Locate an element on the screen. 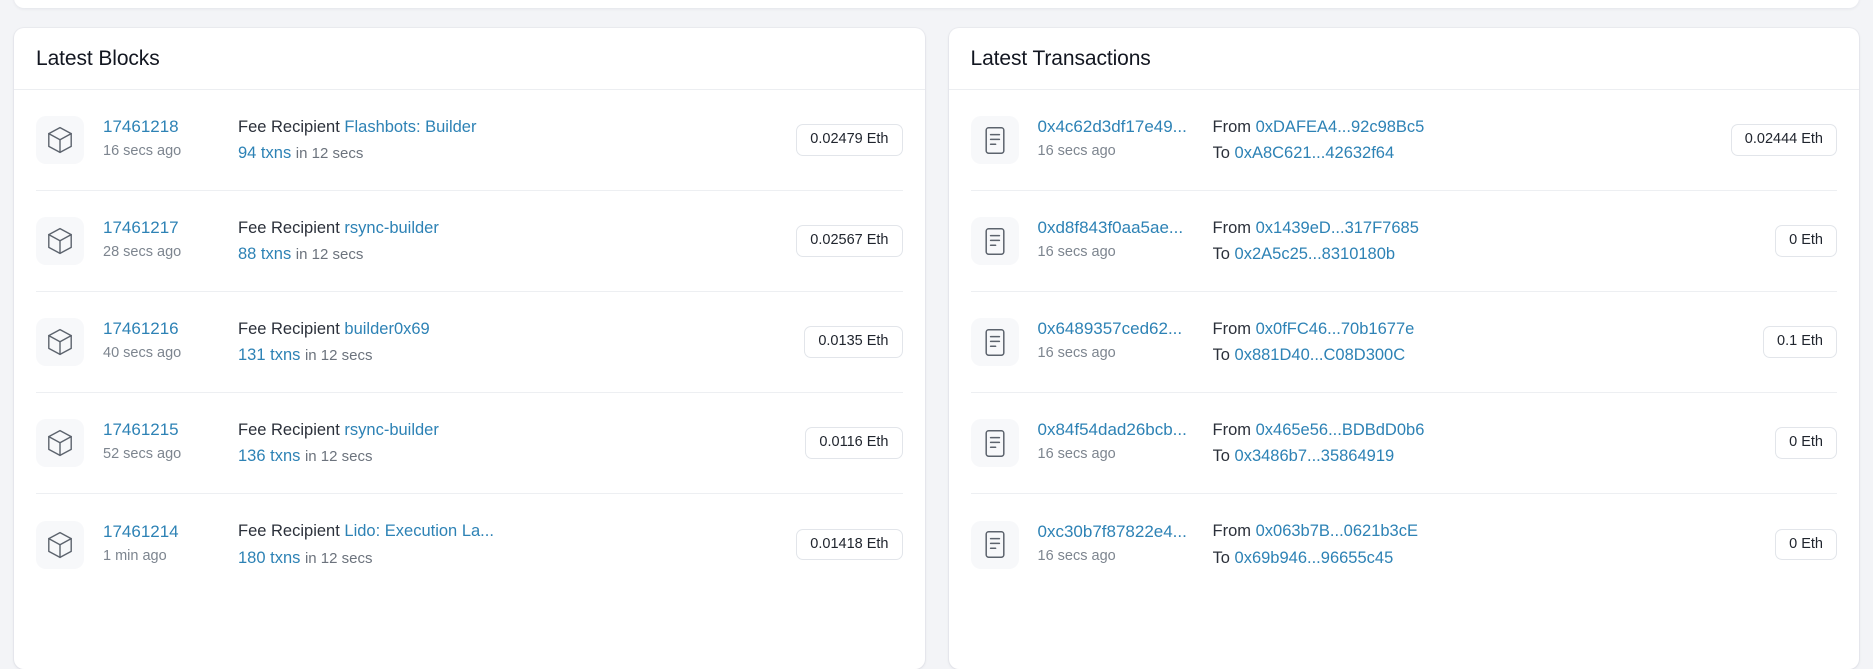 The image size is (1873, 669). block-reward-badge: 0.01418 Eth is located at coordinates (849, 544).